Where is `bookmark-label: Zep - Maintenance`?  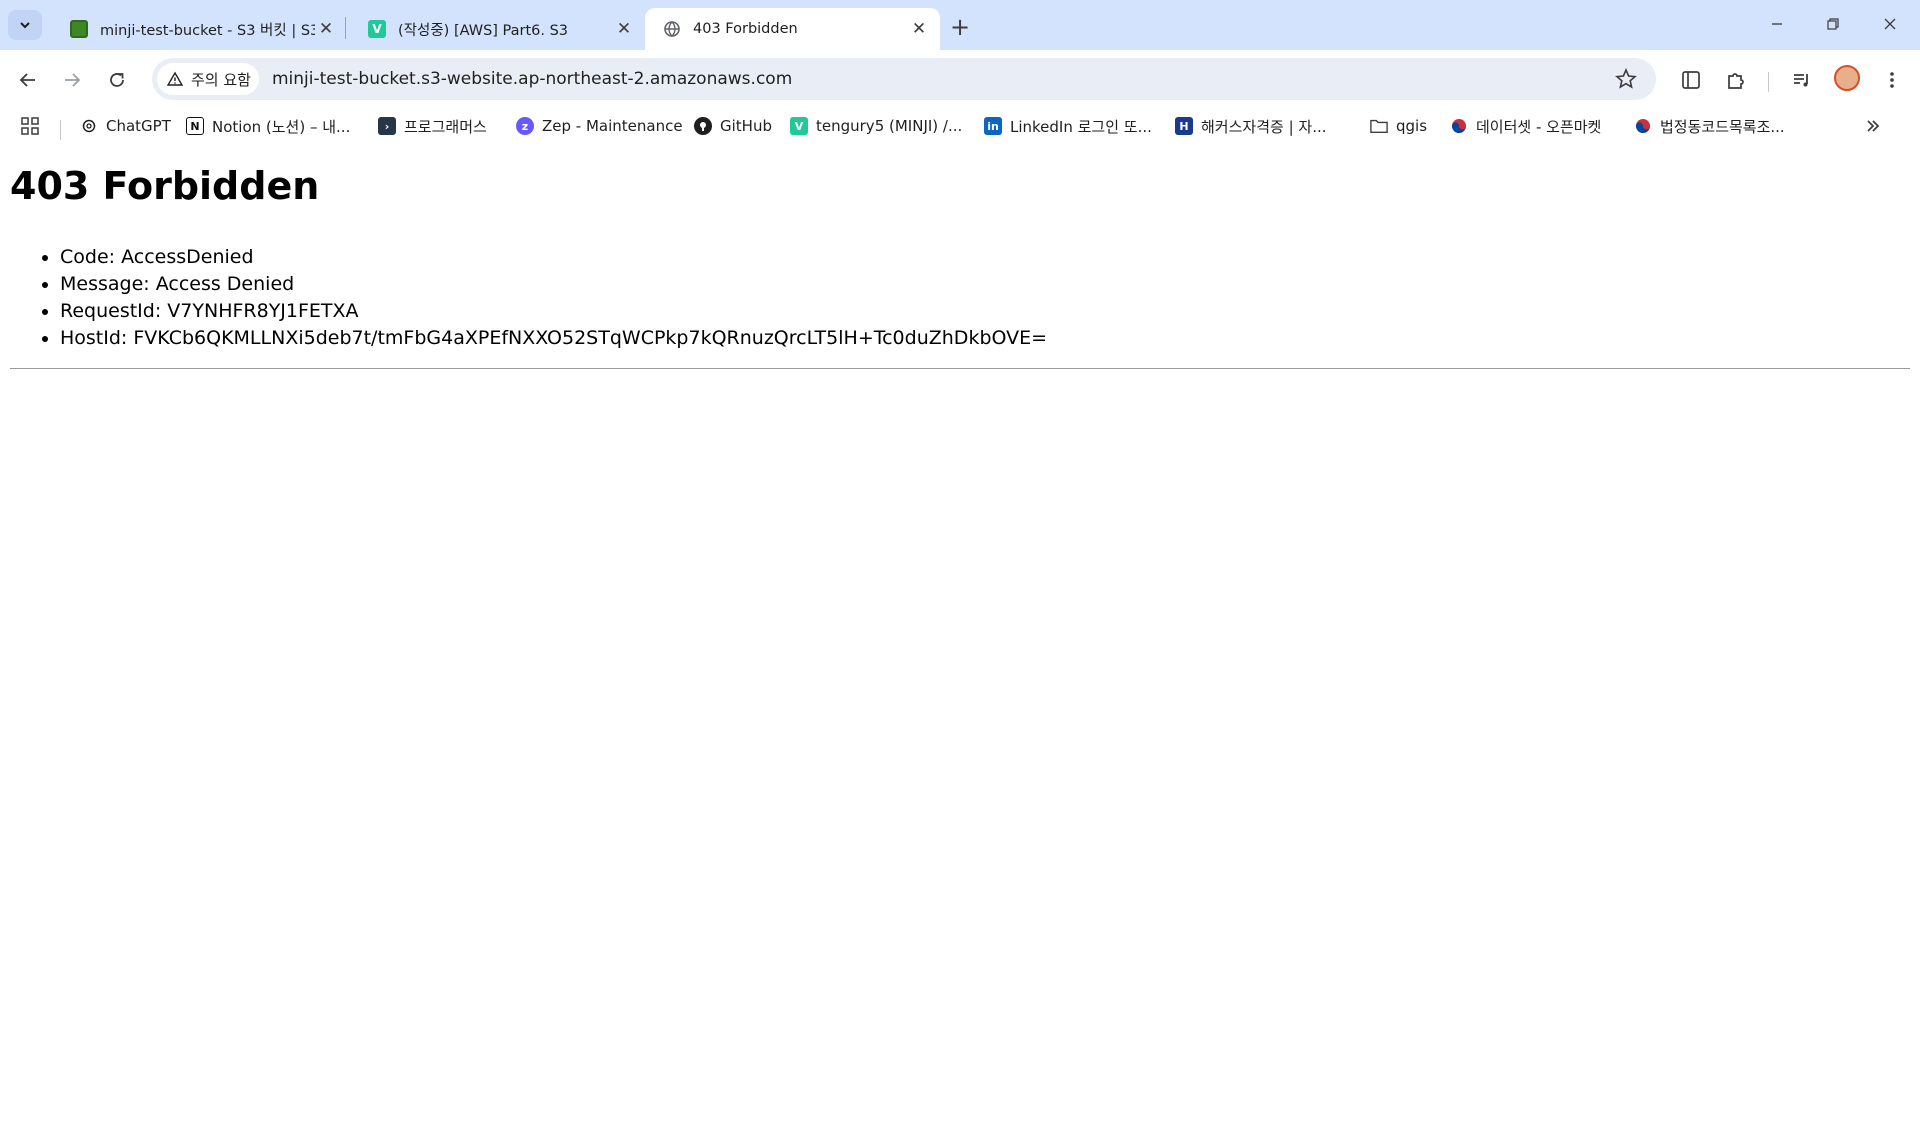 bookmark-label: Zep - Maintenance is located at coordinates (612, 126).